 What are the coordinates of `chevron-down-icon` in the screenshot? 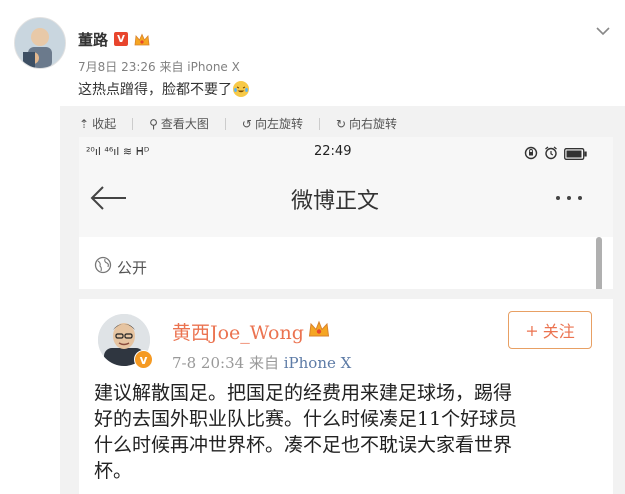 It's located at (603, 29).